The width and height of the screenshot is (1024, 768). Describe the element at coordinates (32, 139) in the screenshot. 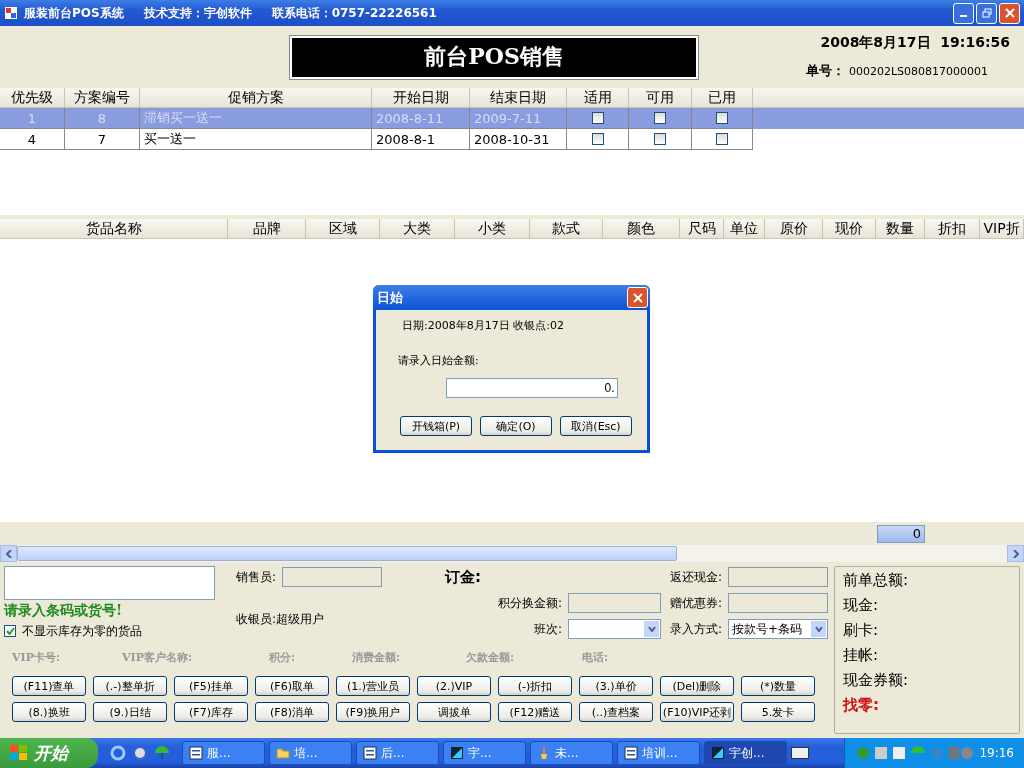

I see `table-cell: 4` at that location.